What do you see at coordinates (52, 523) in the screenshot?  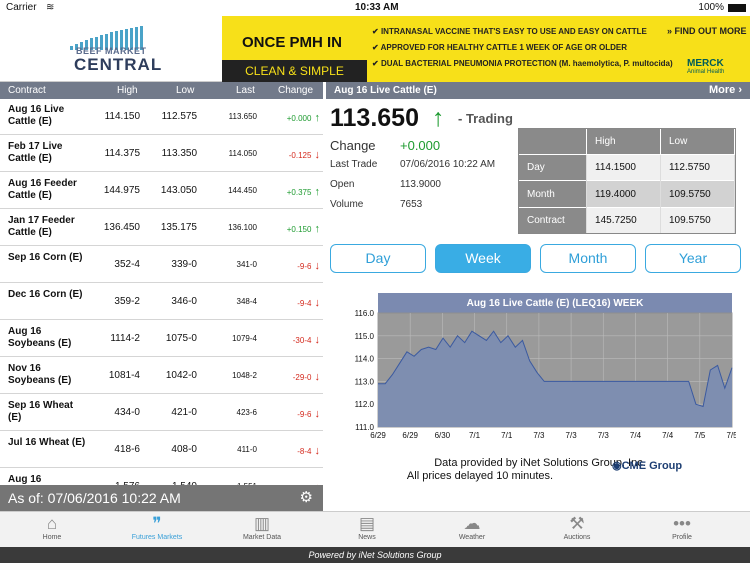 I see `house-icon: ⌂` at bounding box center [52, 523].